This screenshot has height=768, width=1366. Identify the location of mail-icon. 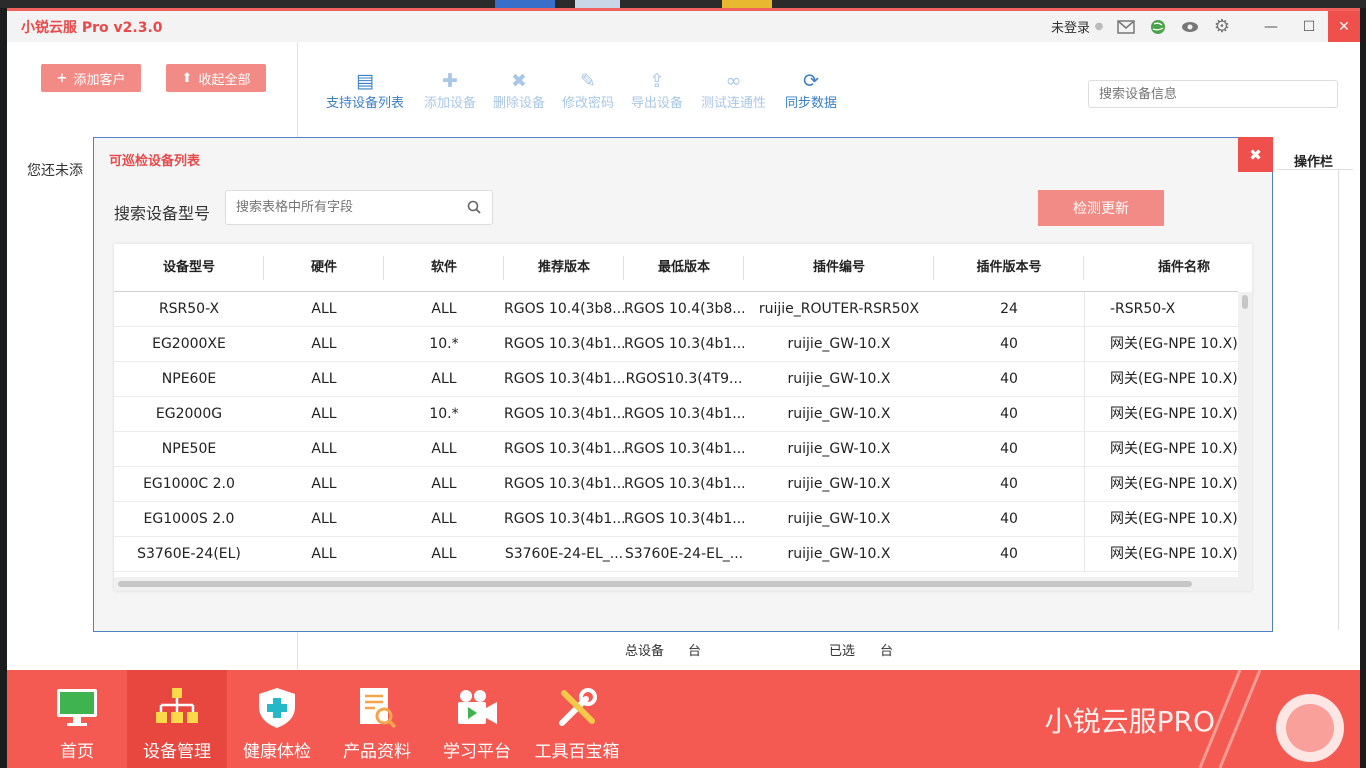
(1126, 27).